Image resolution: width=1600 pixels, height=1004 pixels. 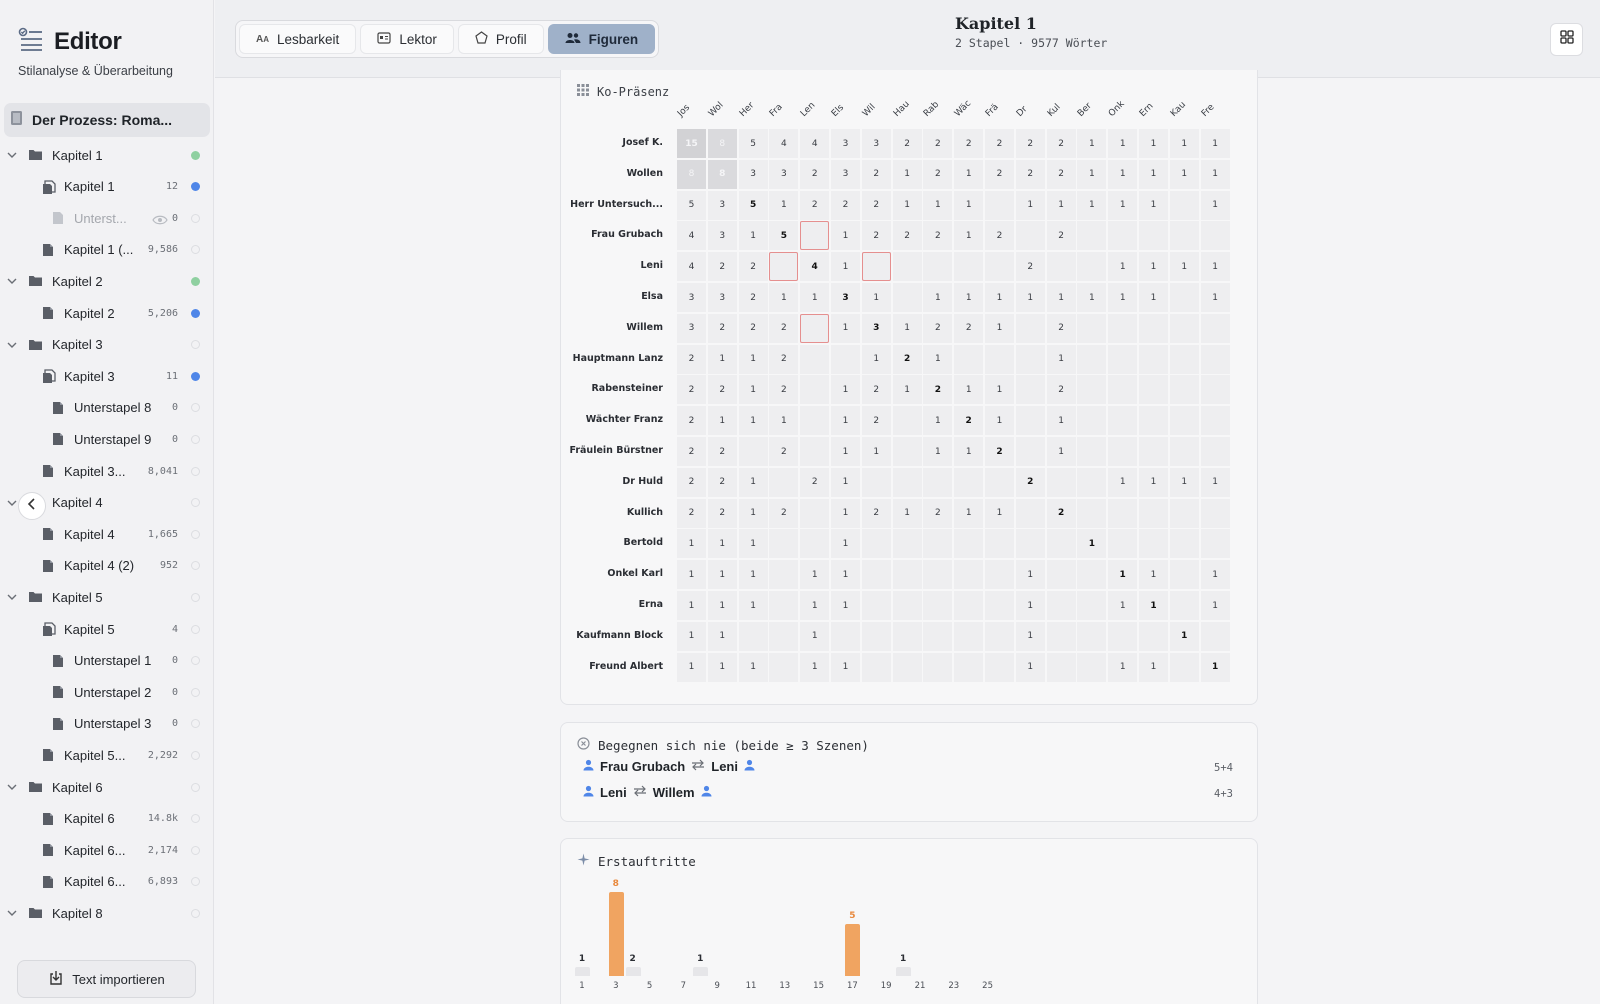 What do you see at coordinates (815, 236) in the screenshot?
I see `heatmap-missing-pair-cell` at bounding box center [815, 236].